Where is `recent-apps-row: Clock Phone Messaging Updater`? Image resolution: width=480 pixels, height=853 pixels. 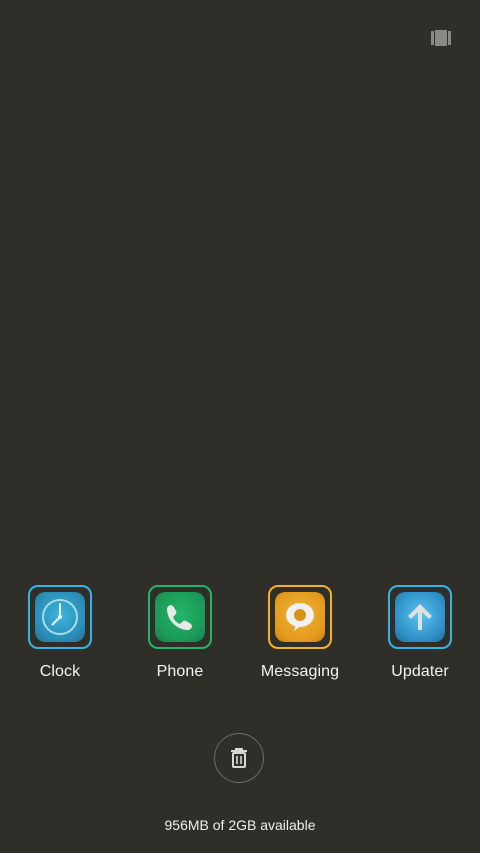 recent-apps-row: Clock Phone Messaging Updater is located at coordinates (240, 640).